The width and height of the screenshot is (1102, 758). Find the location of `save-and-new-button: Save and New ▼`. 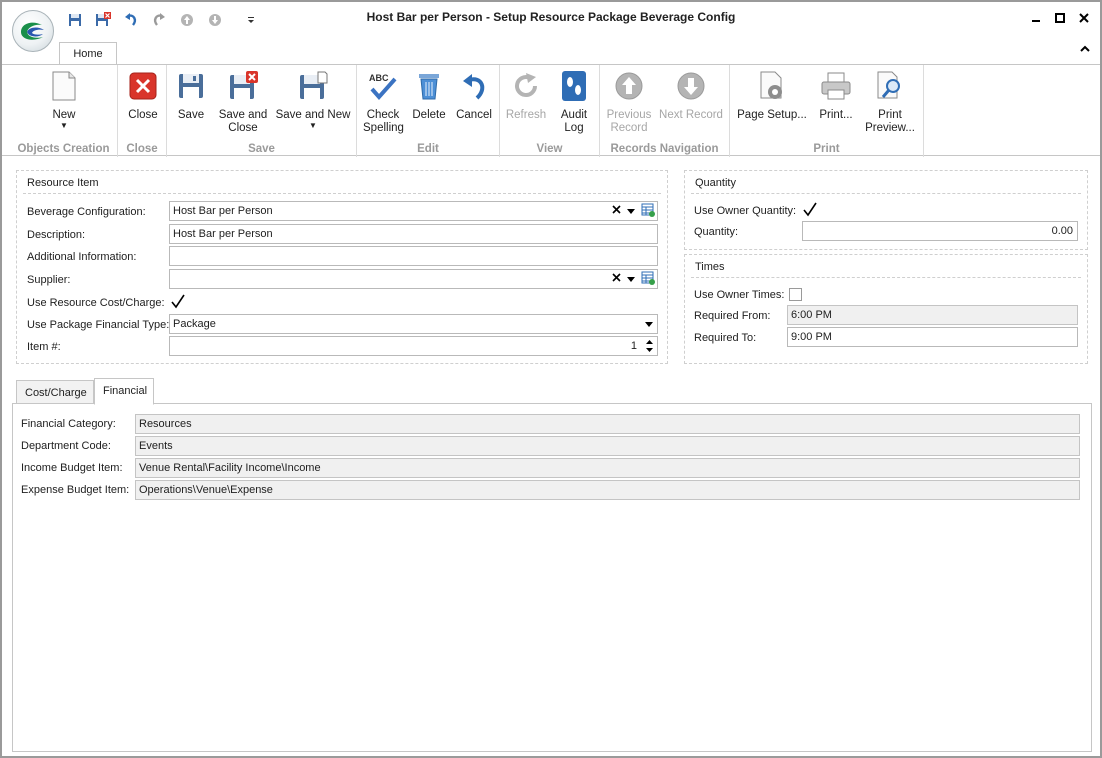

save-and-new-button: Save and New ▼ is located at coordinates (313, 99).